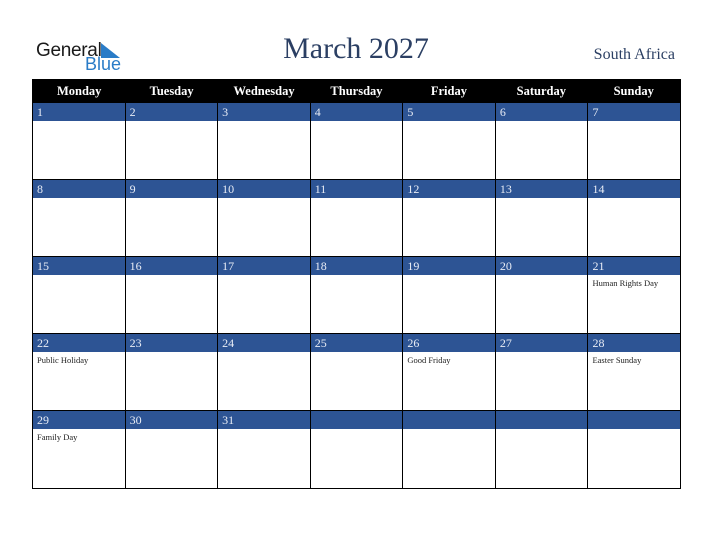 The image size is (712, 550). What do you see at coordinates (634, 266) in the screenshot?
I see `day-number: 21` at bounding box center [634, 266].